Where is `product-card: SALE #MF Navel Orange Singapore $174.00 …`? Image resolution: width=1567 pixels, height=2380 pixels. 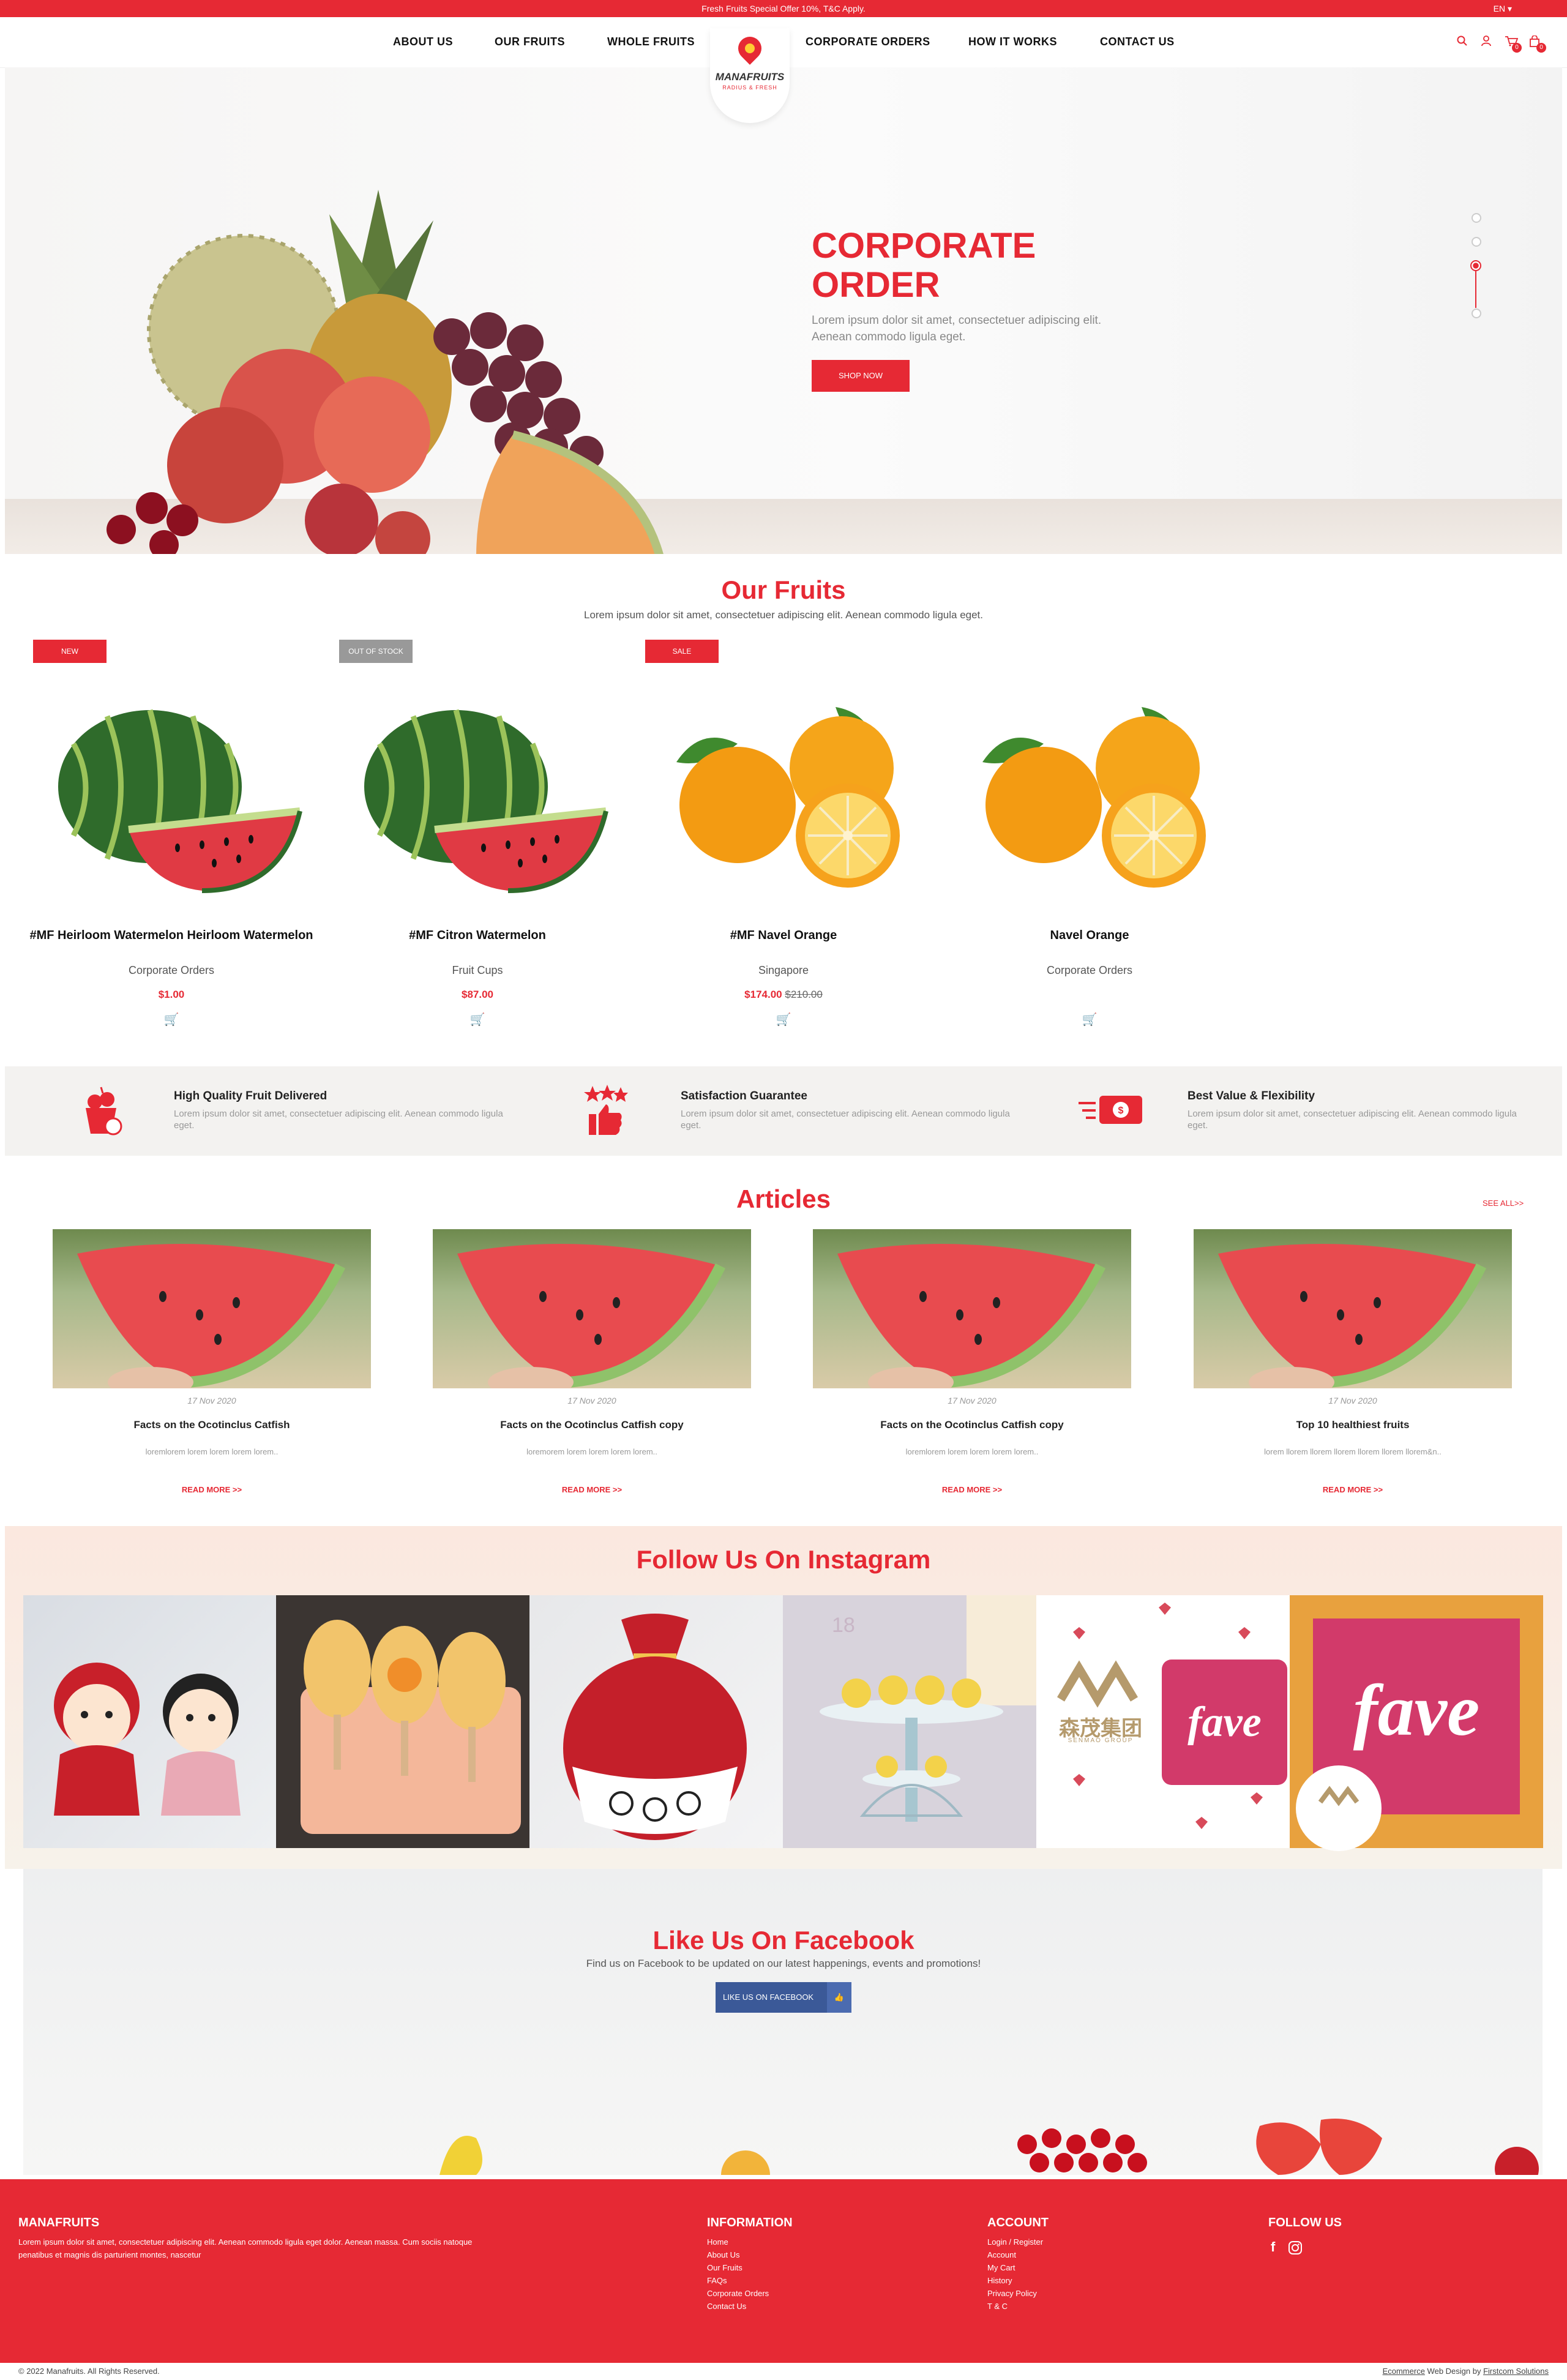
product-card: SALE #MF Navel Orange Singapore $174.00 … is located at coordinates (783, 835).